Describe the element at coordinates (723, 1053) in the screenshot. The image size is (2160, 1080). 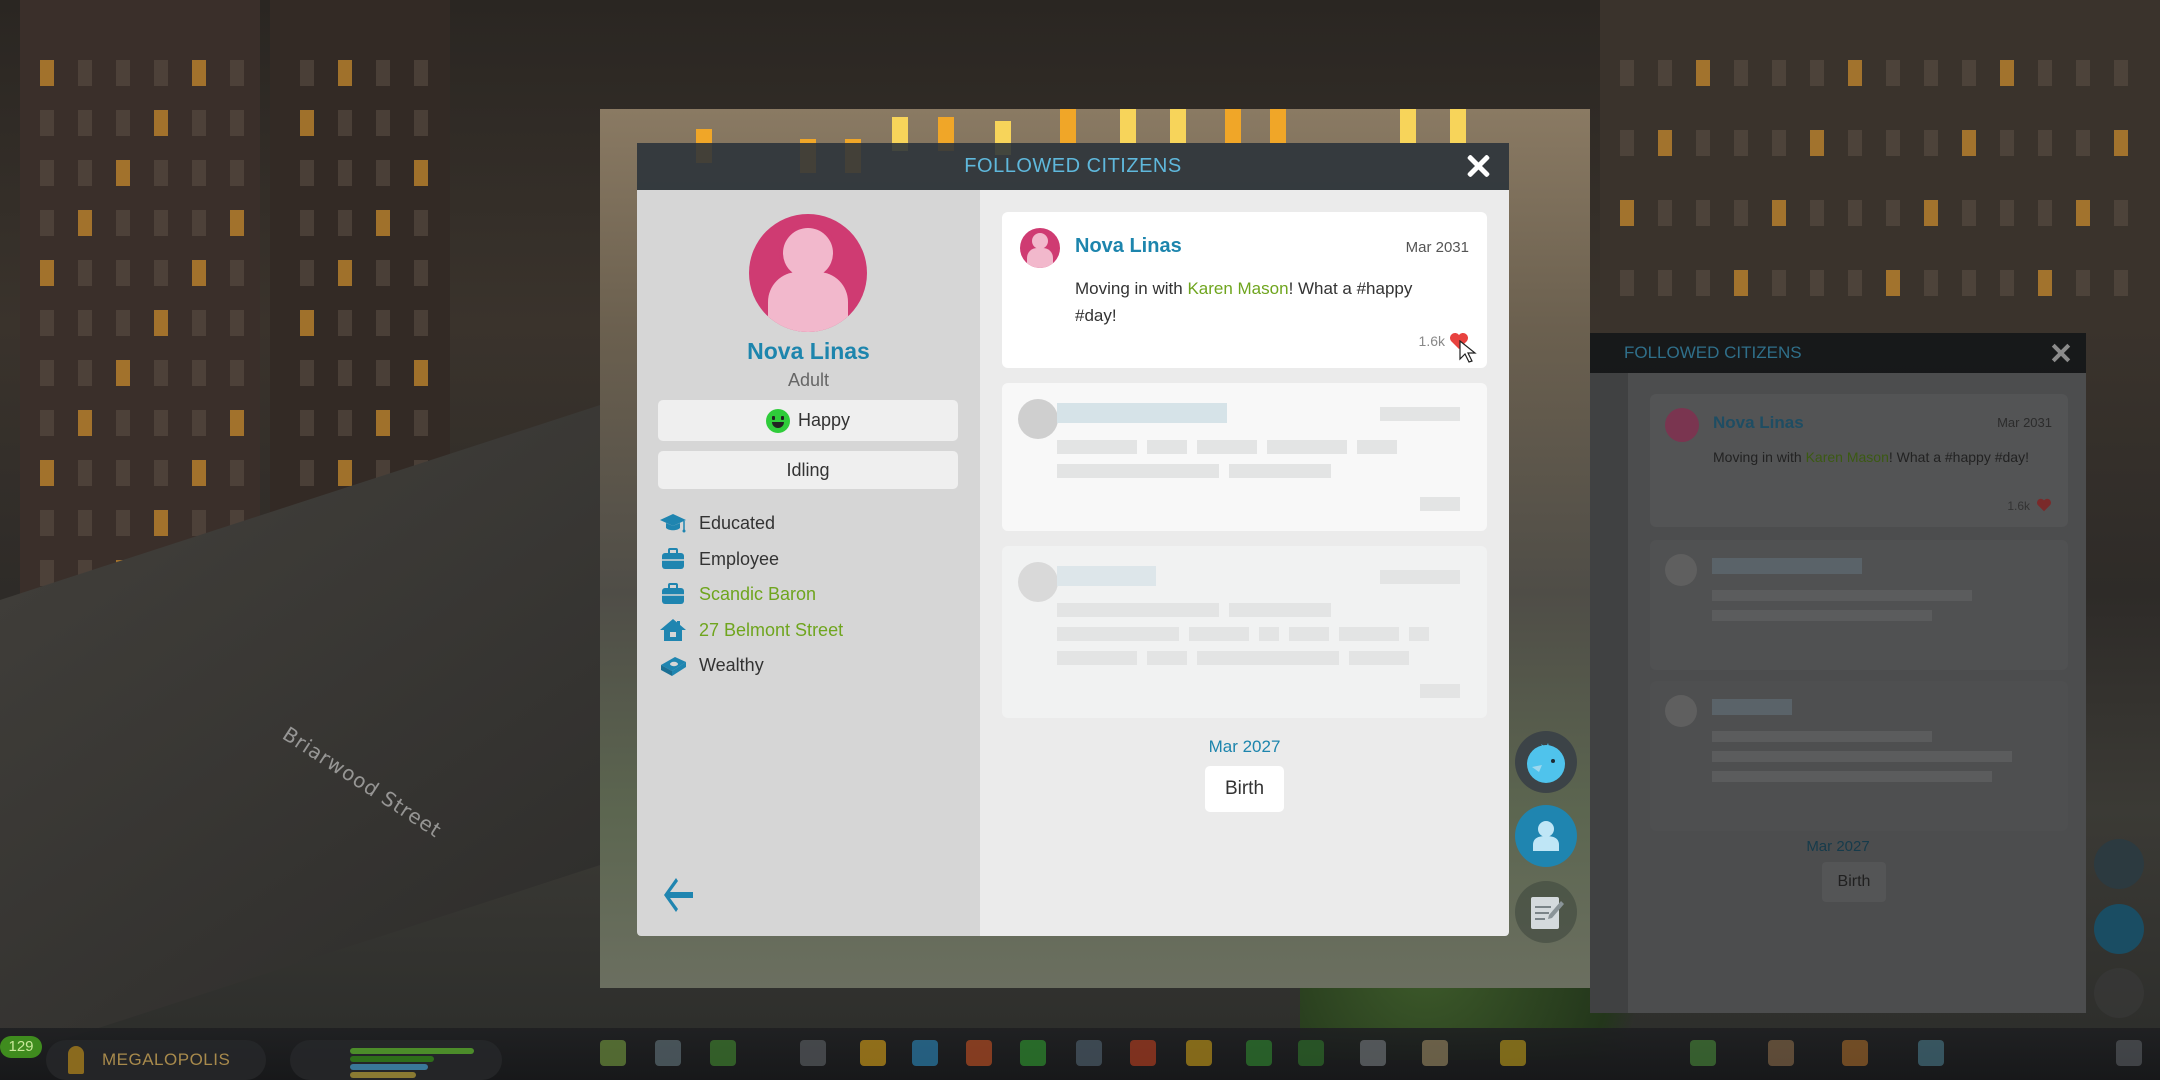
I see `signature-buildings-icon` at that location.